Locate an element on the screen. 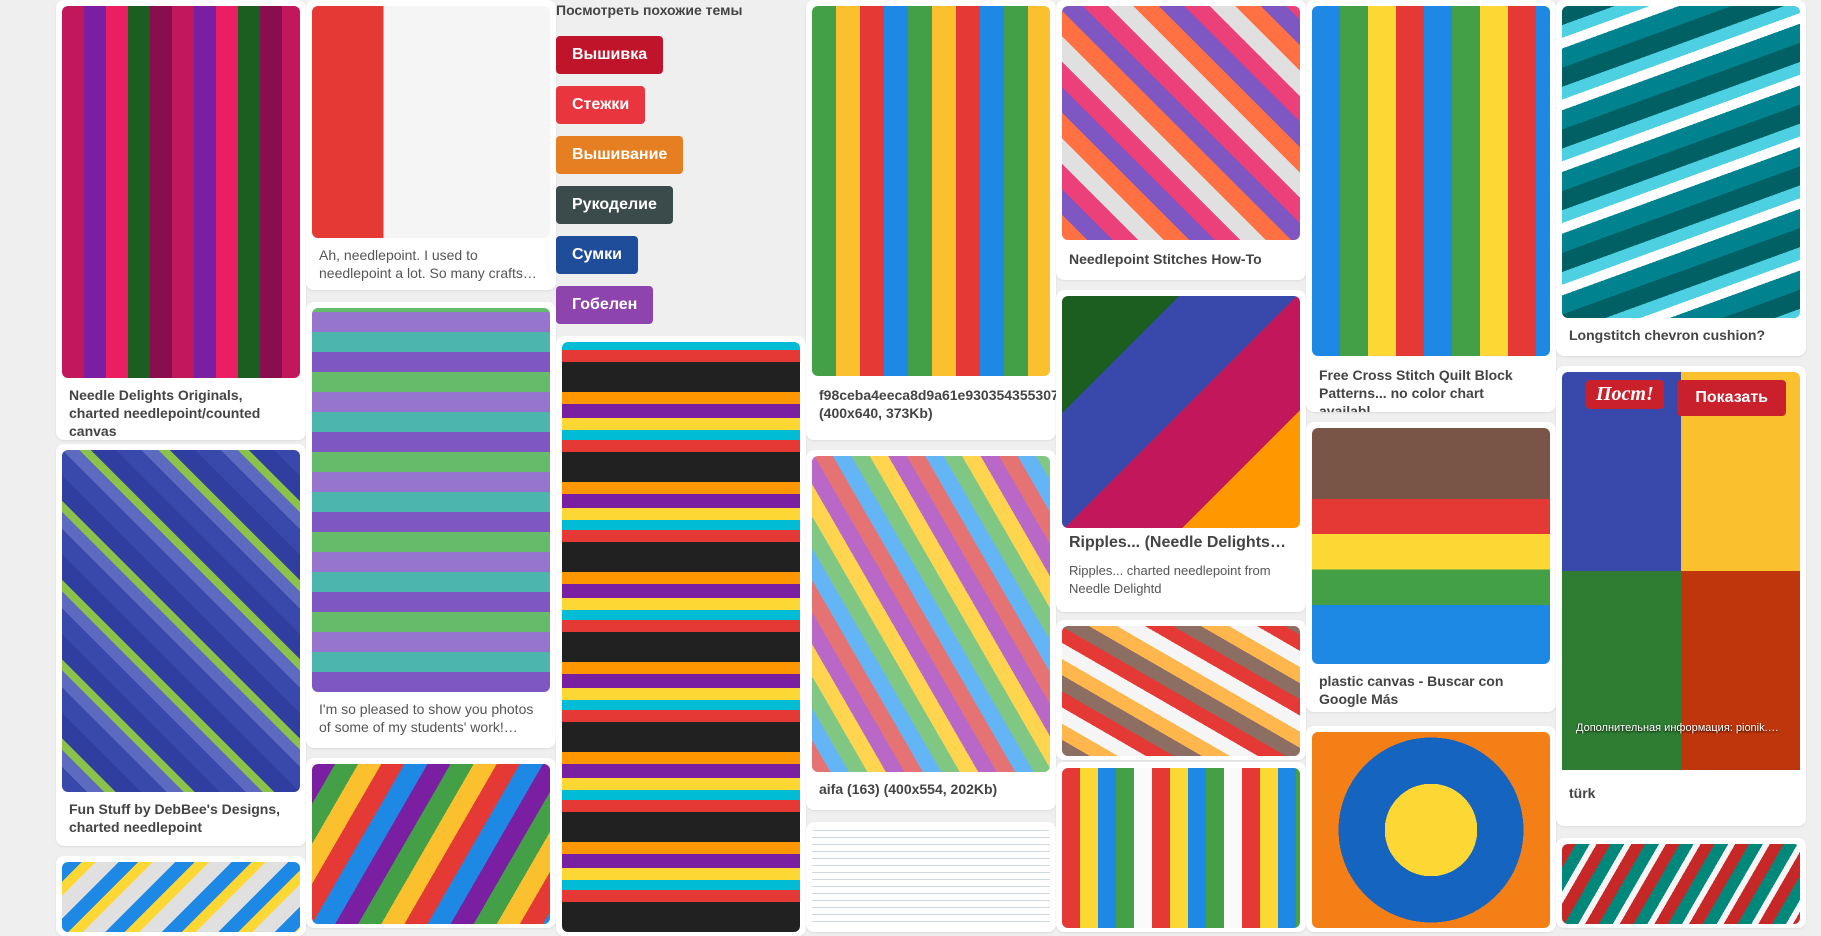 This screenshot has width=1821, height=936. tag-tapestry: Гобелен is located at coordinates (605, 305).